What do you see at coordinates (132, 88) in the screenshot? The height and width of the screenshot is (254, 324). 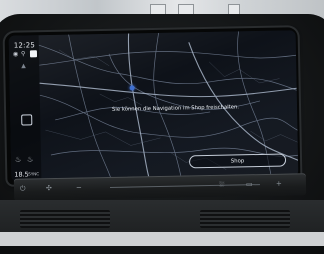 I see `map-poi-marker` at bounding box center [132, 88].